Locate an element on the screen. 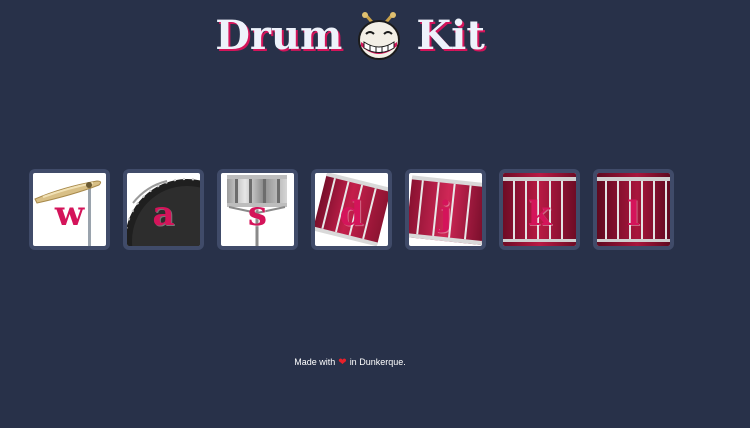 The height and width of the screenshot is (428, 750). footer: Made with ❤ in Dunkerque. is located at coordinates (350, 362).